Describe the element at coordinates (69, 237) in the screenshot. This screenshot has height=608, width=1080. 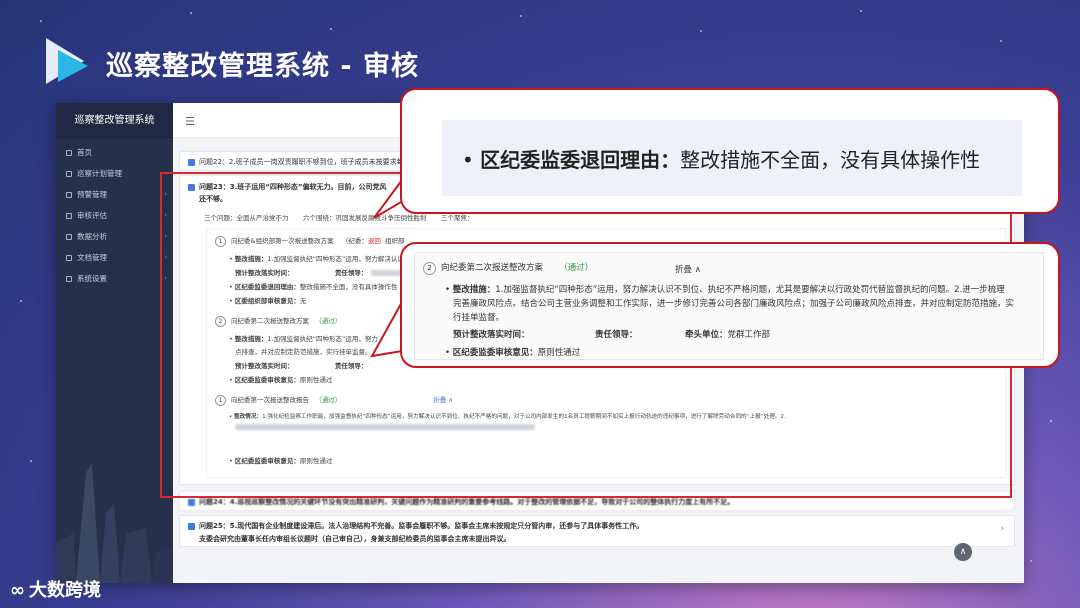
I see `chart-icon` at that location.